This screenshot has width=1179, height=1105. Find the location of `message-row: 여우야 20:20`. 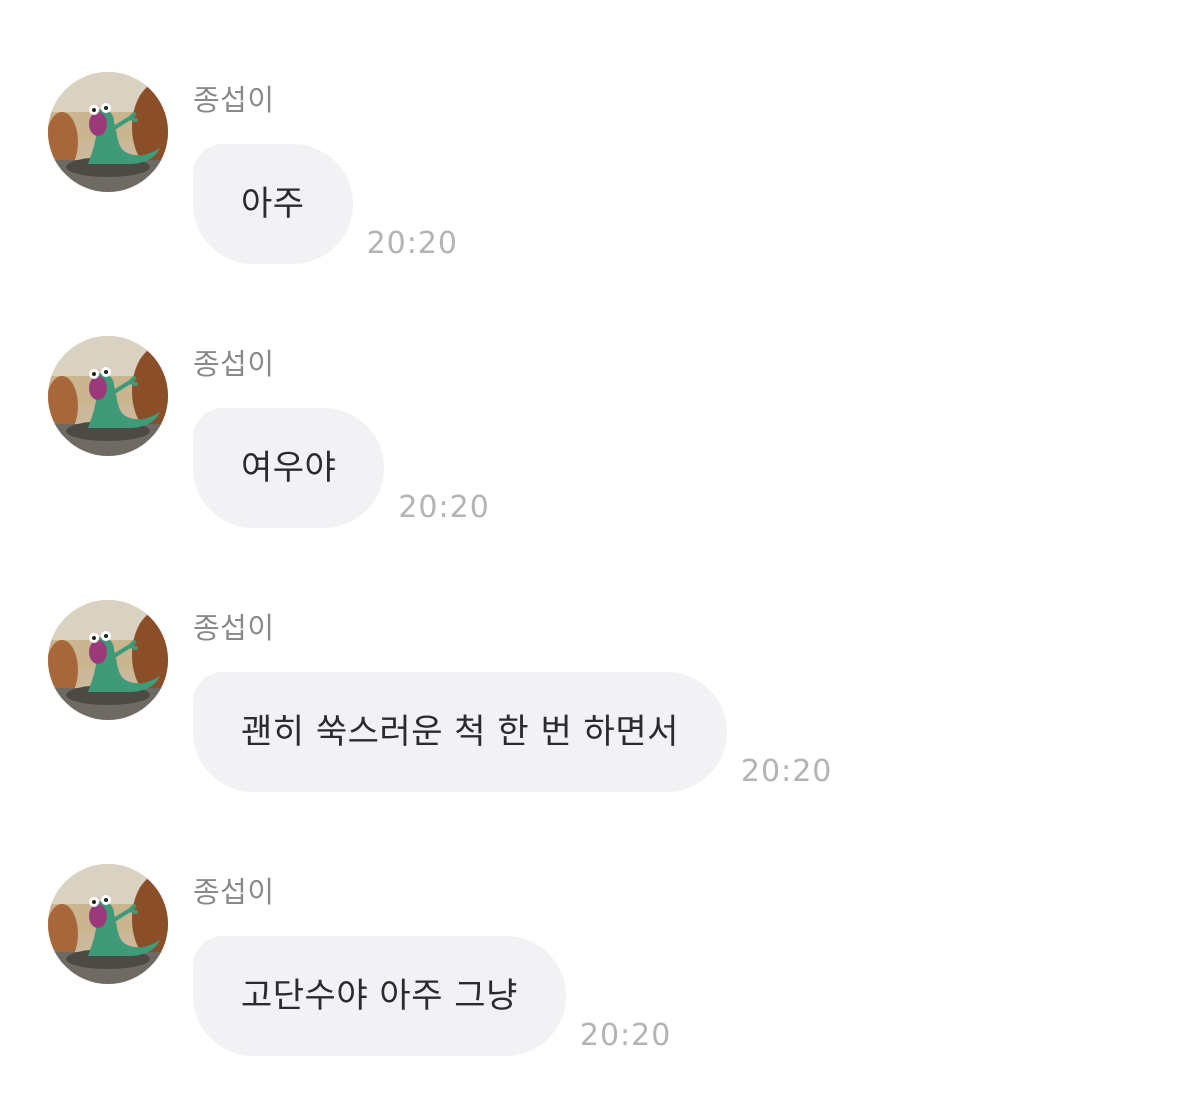

message-row: 여우야 20:20 is located at coordinates (341, 468).